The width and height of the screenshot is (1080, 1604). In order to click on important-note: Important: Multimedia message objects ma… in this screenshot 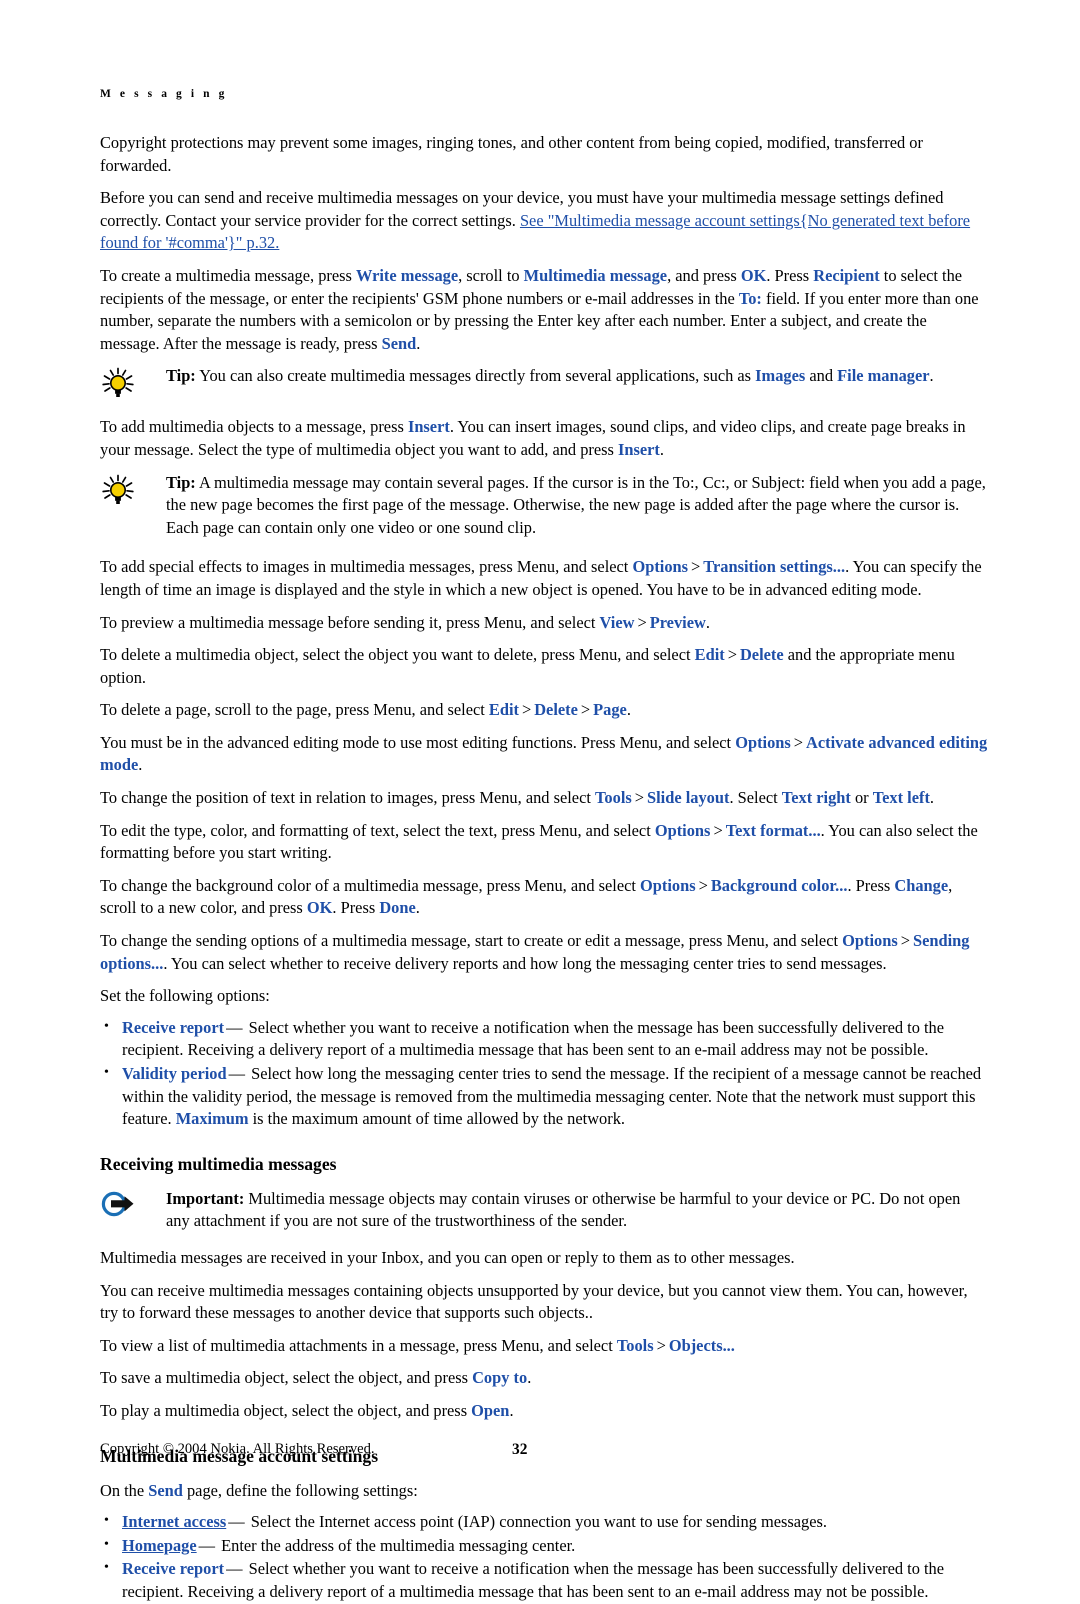, I will do `click(544, 1210)`.